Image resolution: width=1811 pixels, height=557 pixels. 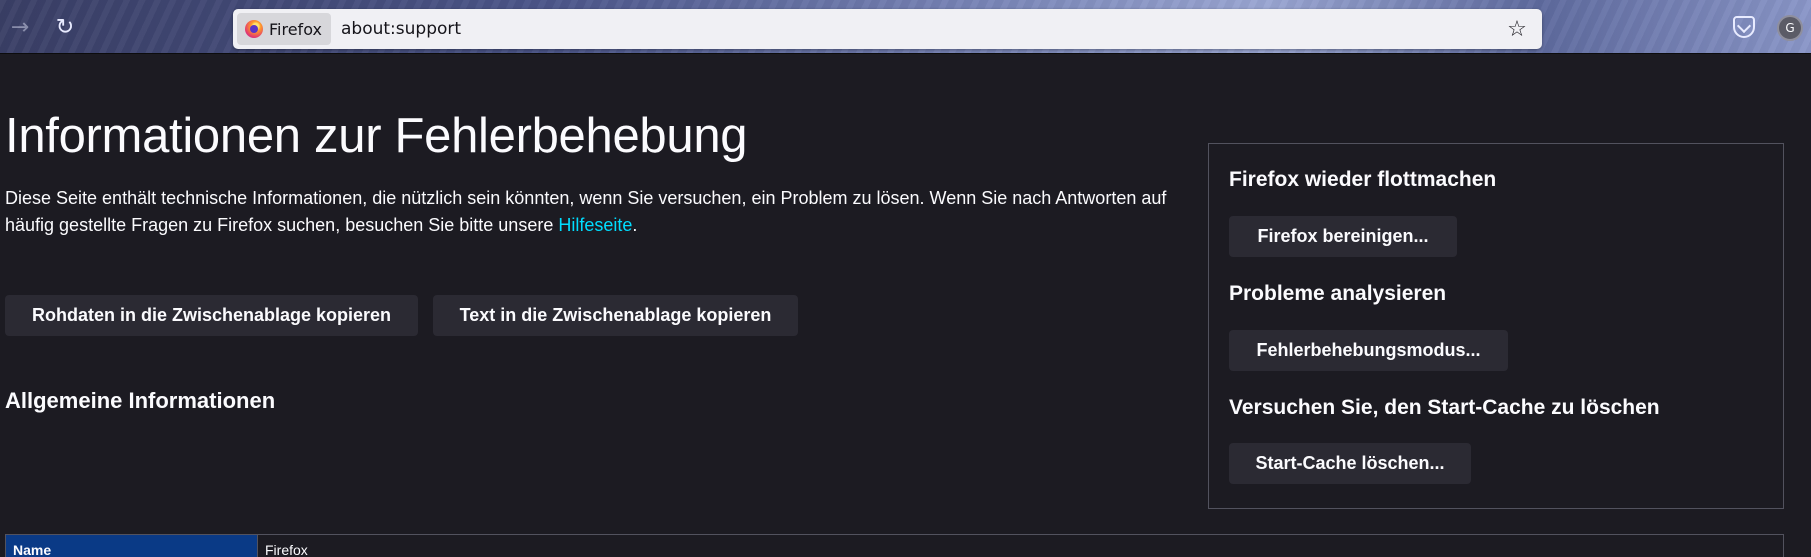 What do you see at coordinates (20, 27) in the screenshot?
I see `forward-arrow-icon: →` at bounding box center [20, 27].